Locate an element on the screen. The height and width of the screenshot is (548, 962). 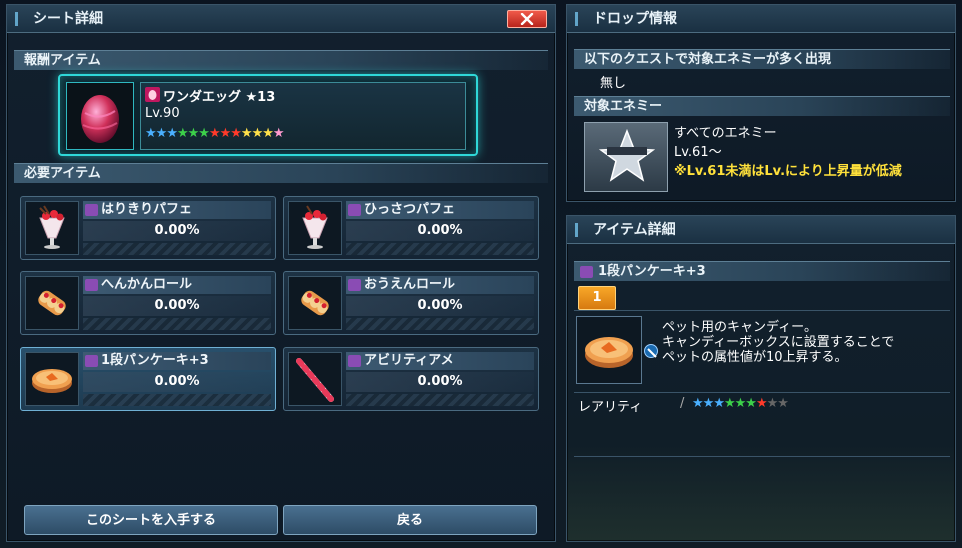
quest-value: 無し is located at coordinates (613, 83).